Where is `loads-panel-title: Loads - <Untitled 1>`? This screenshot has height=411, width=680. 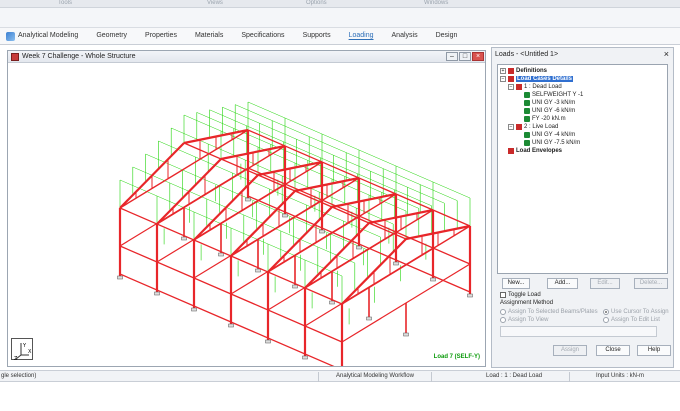 loads-panel-title: Loads - <Untitled 1> is located at coordinates (527, 54).